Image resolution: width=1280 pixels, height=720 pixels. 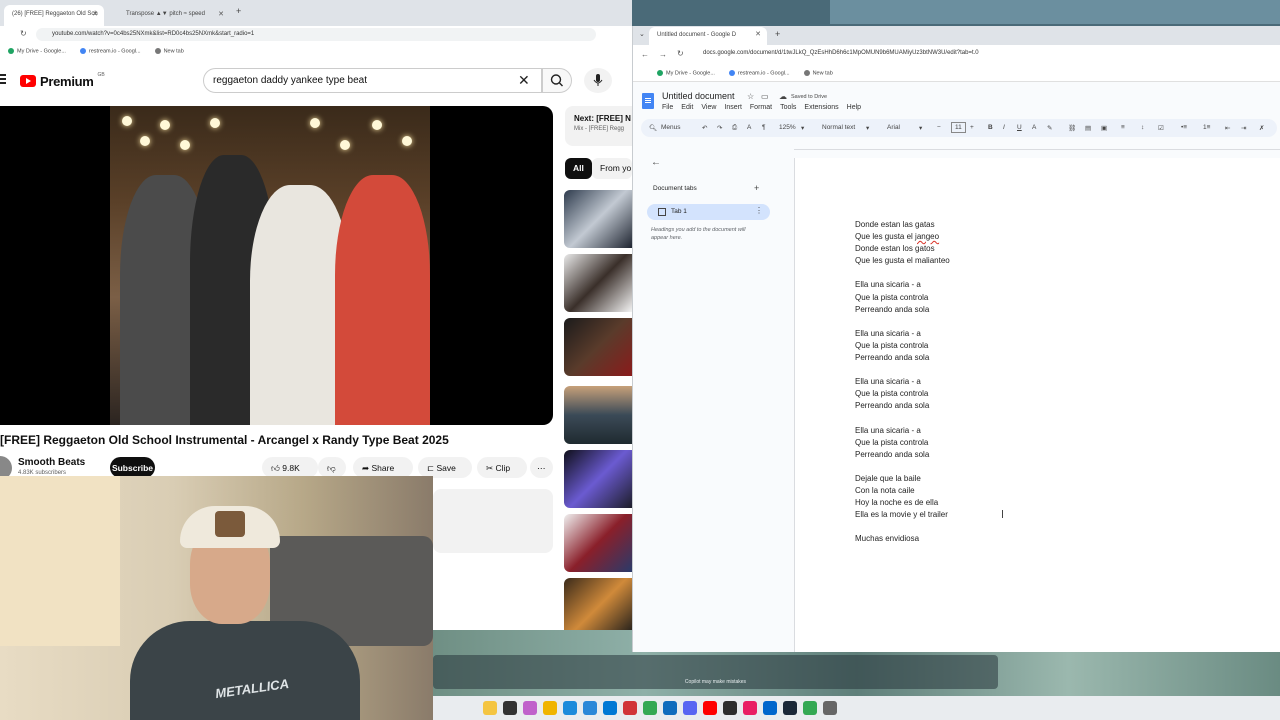 What do you see at coordinates (765, 96) in the screenshot?
I see `move-folder-icon: ▭` at bounding box center [765, 96].